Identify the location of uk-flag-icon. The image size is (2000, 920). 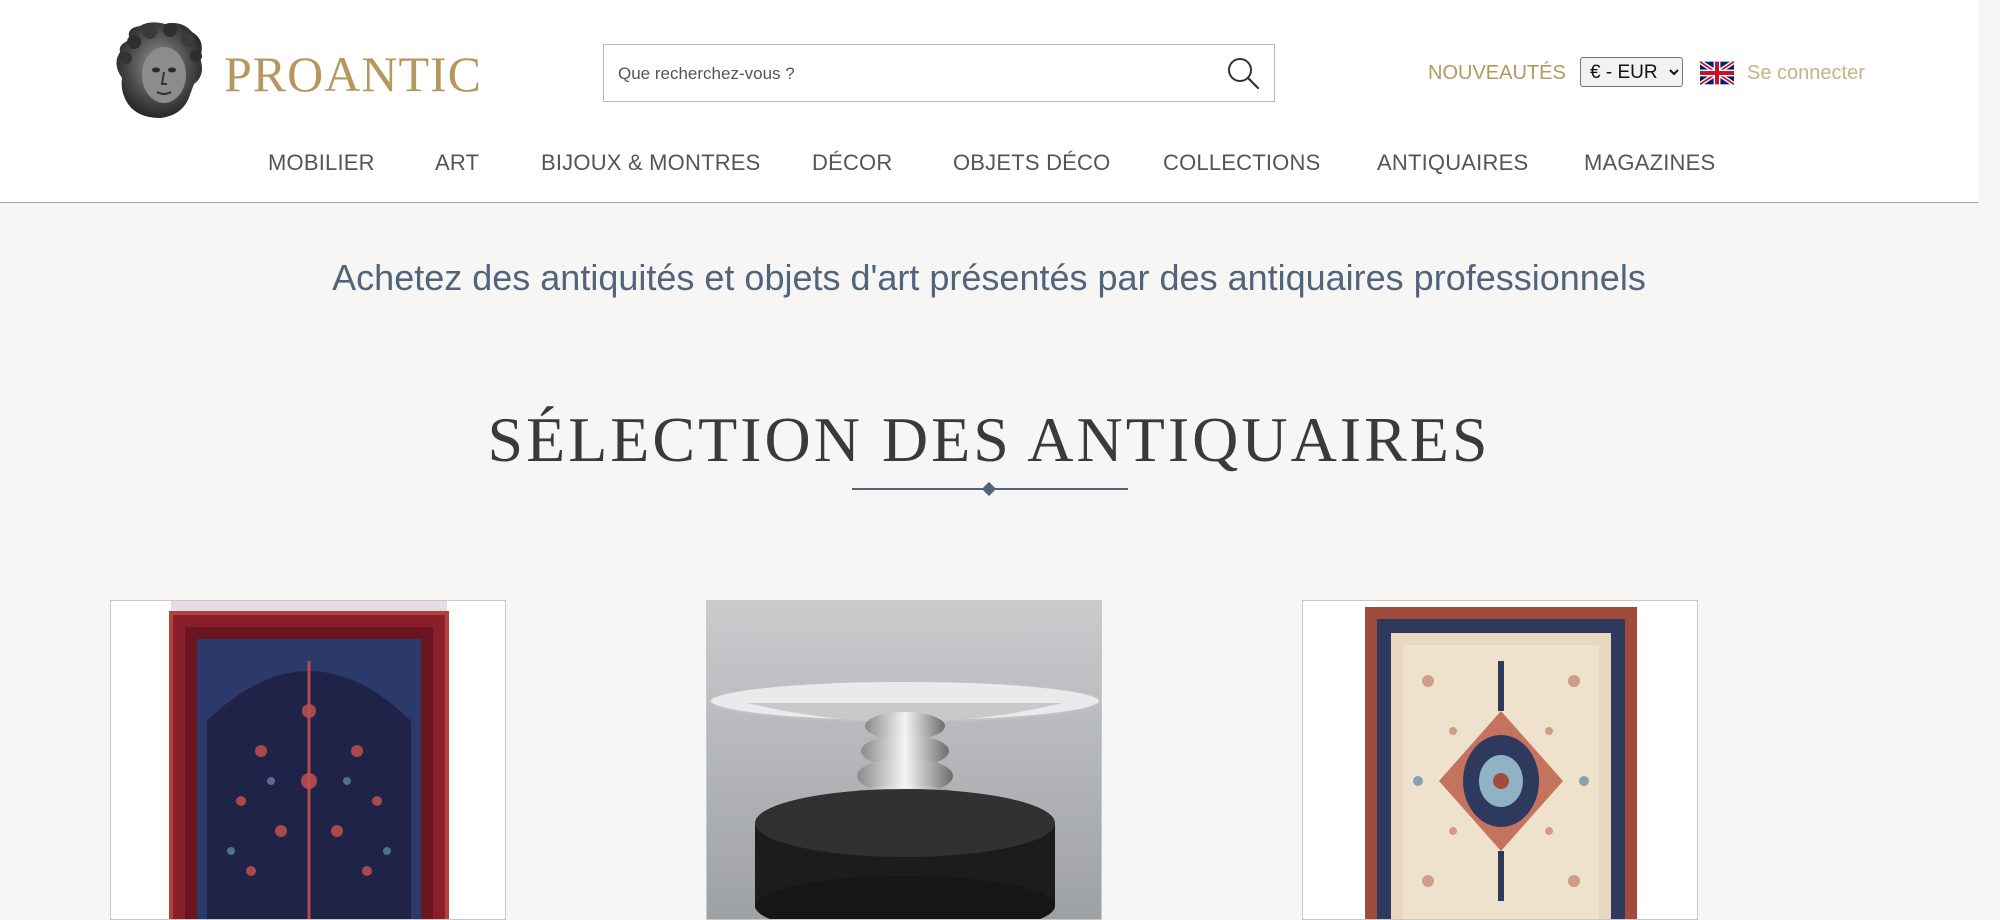
(1717, 73).